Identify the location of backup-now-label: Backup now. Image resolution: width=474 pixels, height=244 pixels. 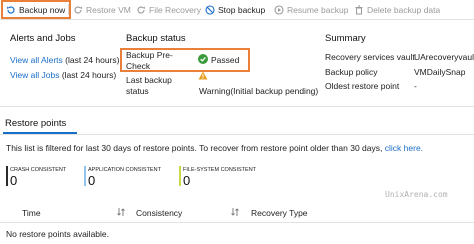
(42, 9).